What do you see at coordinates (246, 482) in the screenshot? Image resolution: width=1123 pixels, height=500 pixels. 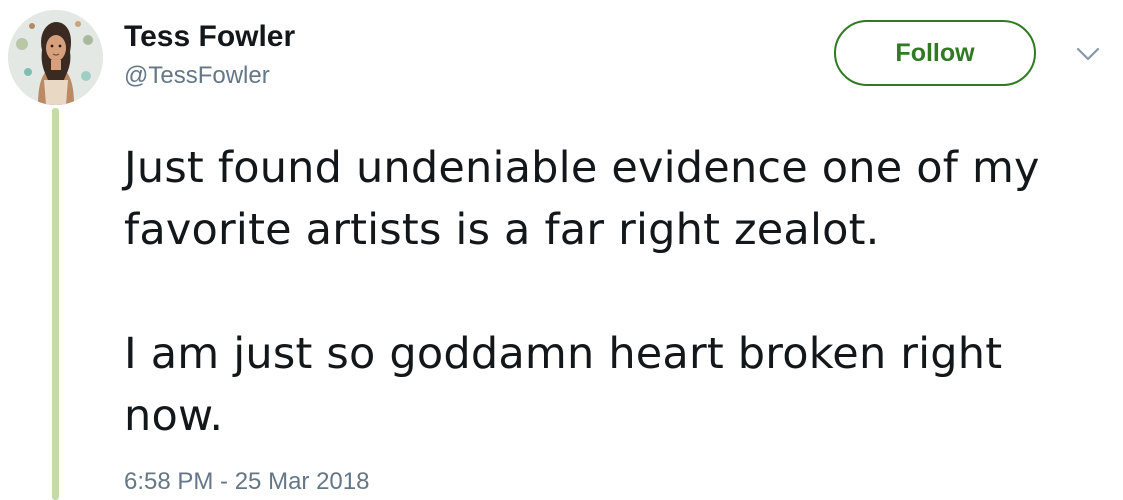 I see `tweet-timestamp: 6:58 PM - 25 Mar 2018` at bounding box center [246, 482].